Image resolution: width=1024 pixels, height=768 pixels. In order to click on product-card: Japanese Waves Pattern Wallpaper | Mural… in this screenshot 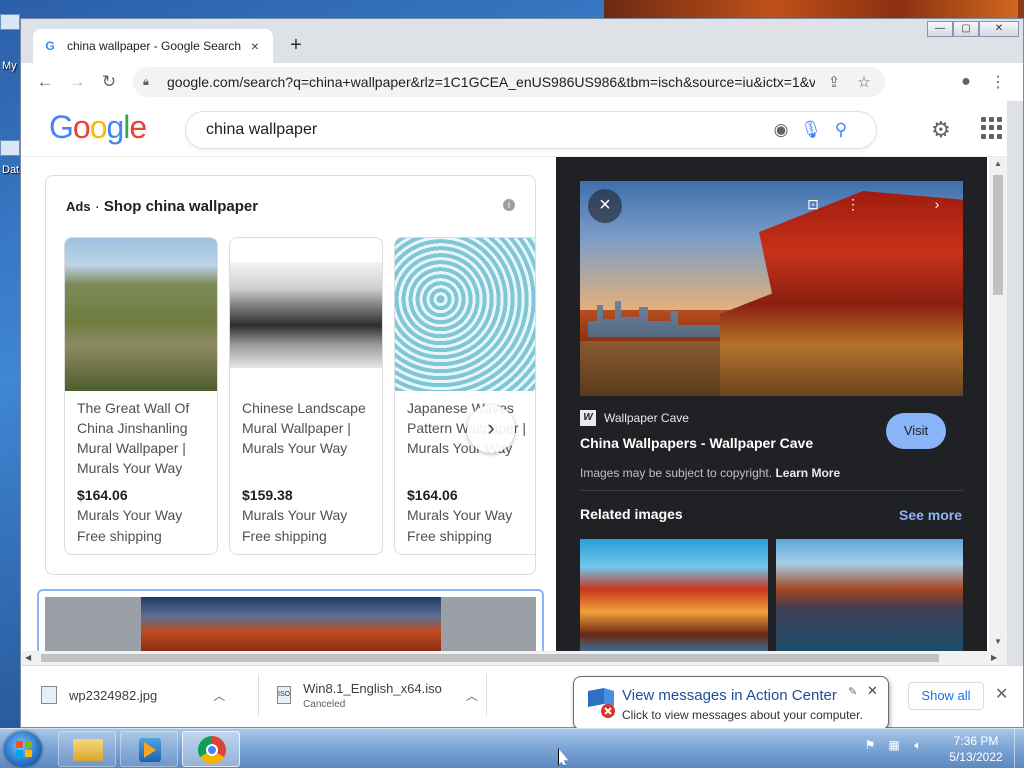, I will do `click(464, 396)`.